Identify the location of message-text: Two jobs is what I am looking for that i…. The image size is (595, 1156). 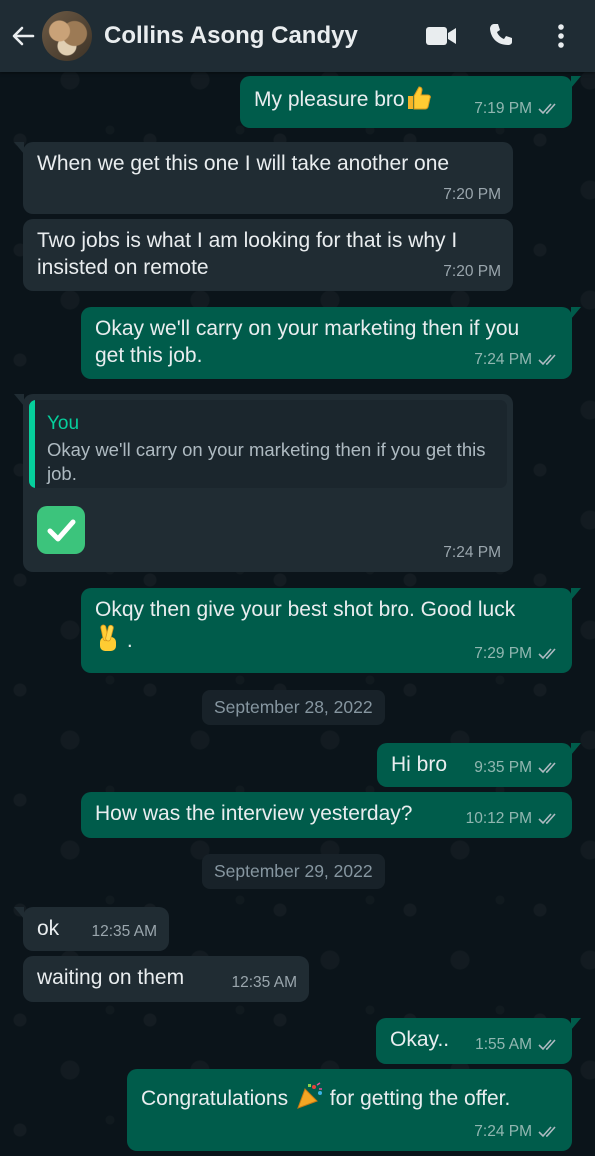
(247, 254).